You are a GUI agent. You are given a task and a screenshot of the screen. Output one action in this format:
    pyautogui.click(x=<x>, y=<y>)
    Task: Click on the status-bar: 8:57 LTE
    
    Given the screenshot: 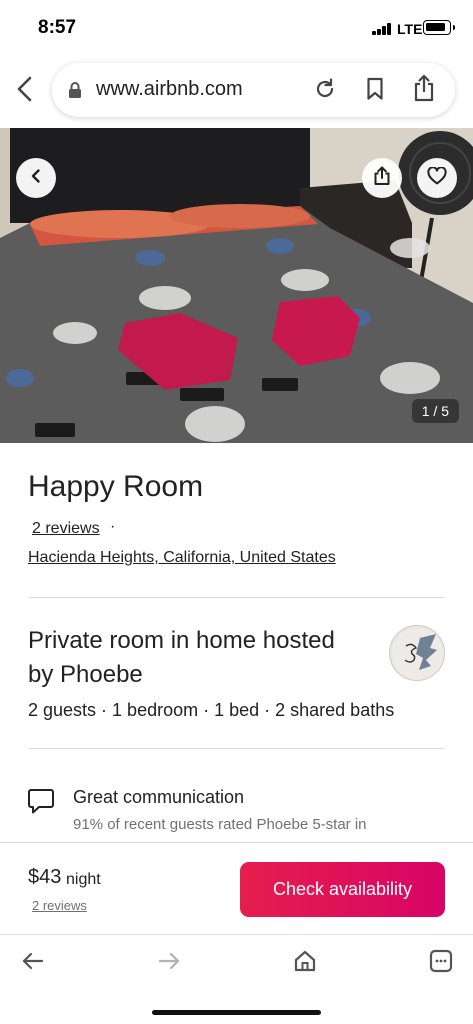 What is the action you would take?
    pyautogui.click(x=236, y=28)
    